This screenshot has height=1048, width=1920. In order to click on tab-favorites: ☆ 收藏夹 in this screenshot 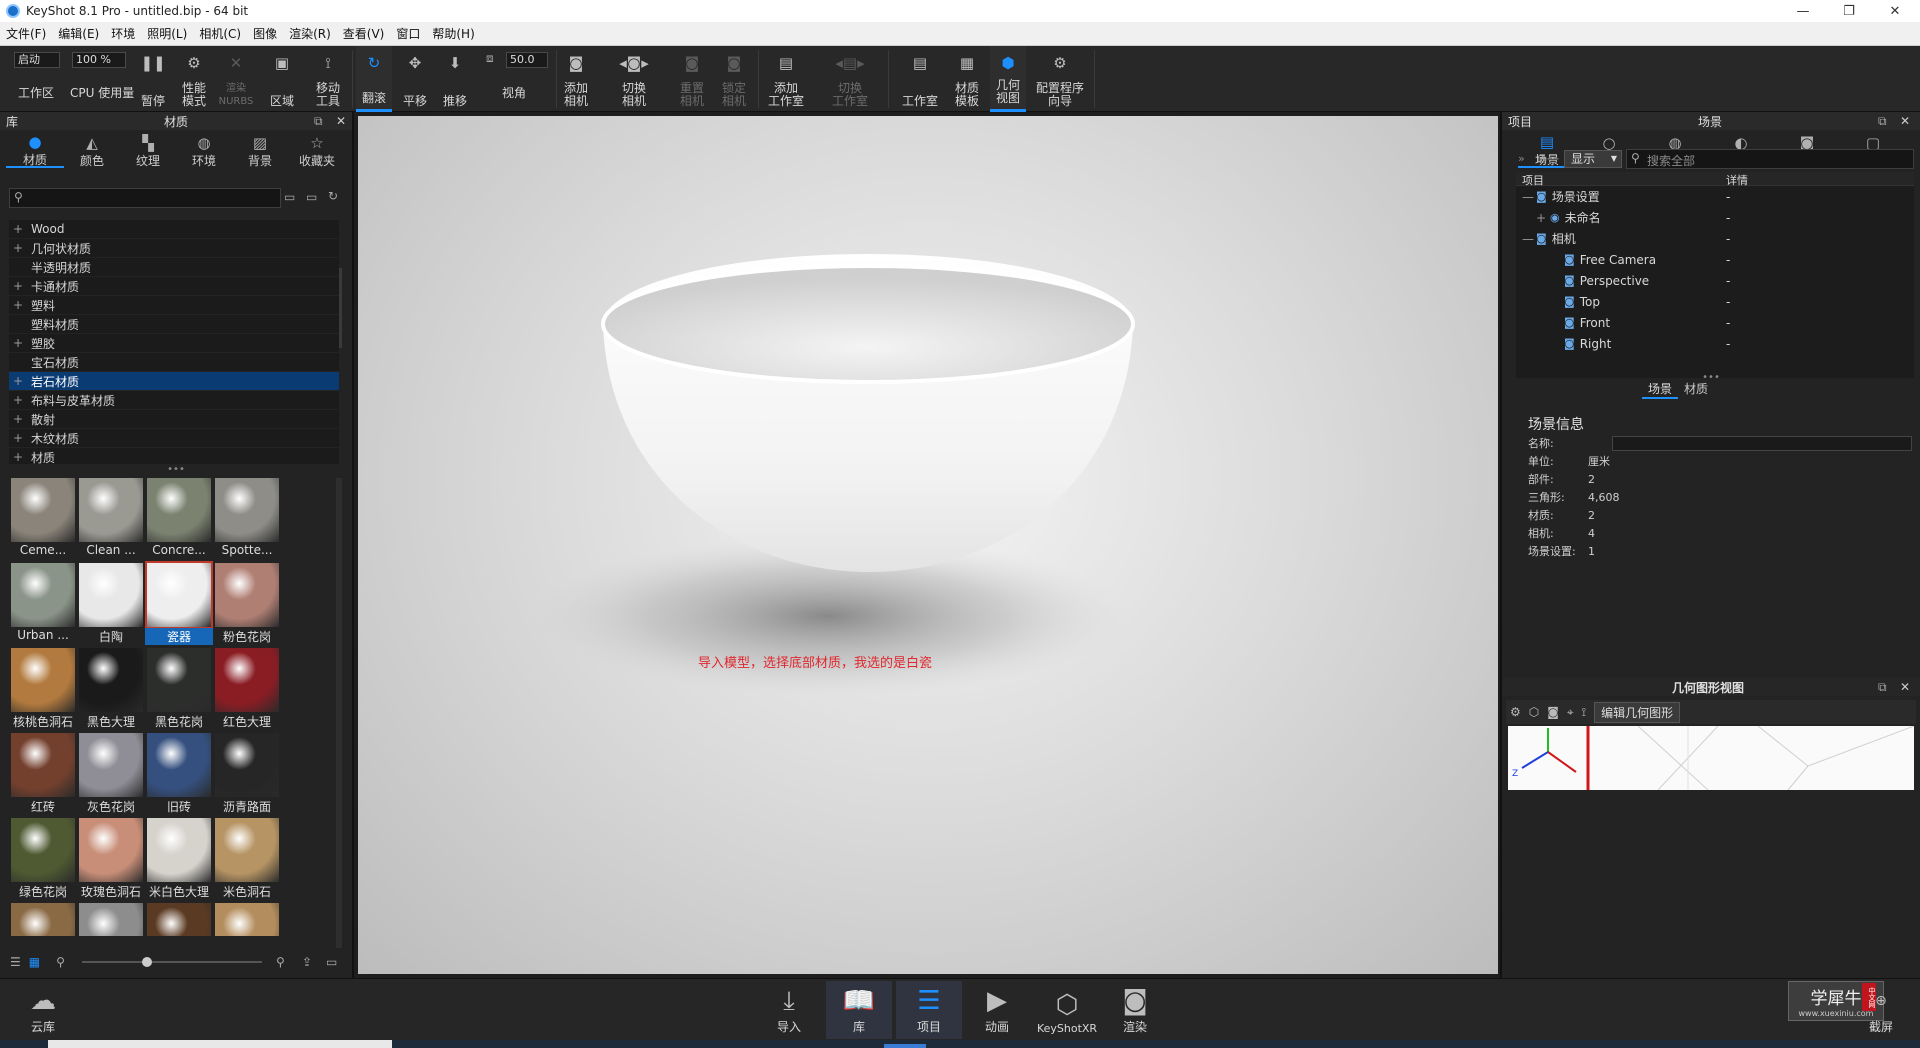, I will do `click(317, 151)`.